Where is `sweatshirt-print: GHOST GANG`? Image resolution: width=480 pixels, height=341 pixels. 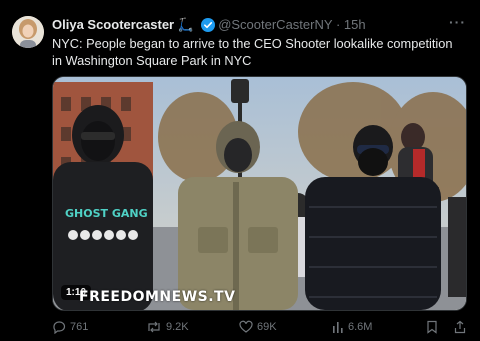 sweatshirt-print: GHOST GANG is located at coordinates (106, 213).